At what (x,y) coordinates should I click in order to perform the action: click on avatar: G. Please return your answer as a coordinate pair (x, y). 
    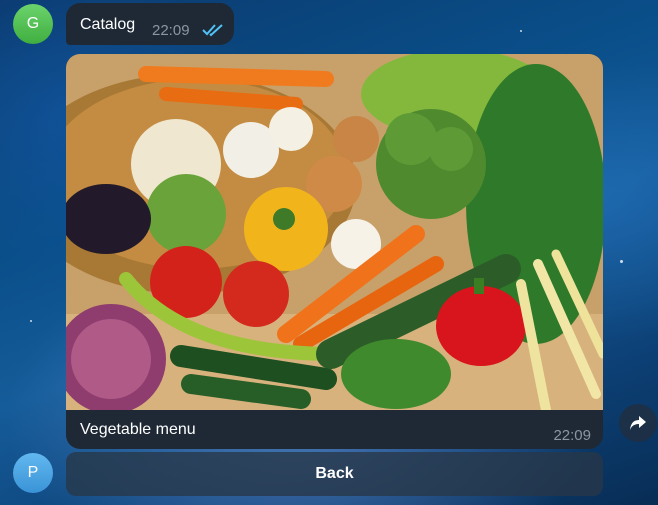
    Looking at the image, I should click on (33, 24).